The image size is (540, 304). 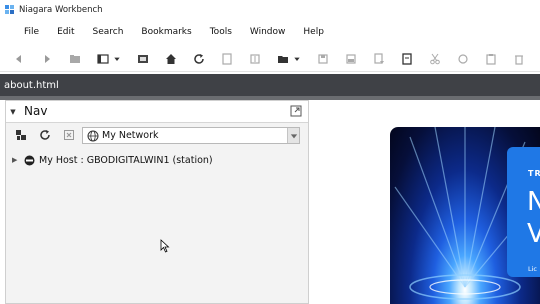 What do you see at coordinates (65, 32) in the screenshot?
I see `menu-edit: Edit` at bounding box center [65, 32].